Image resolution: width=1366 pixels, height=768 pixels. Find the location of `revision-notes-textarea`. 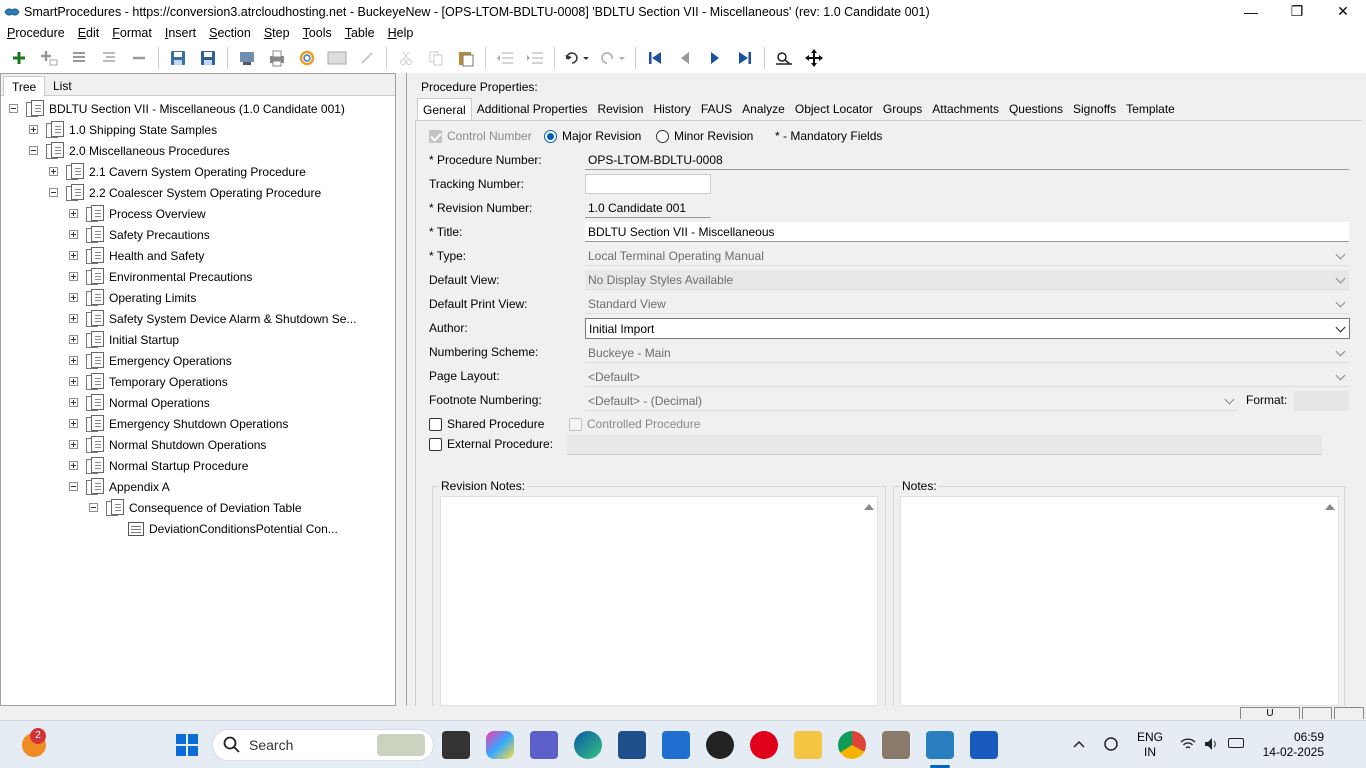

revision-notes-textarea is located at coordinates (659, 601).